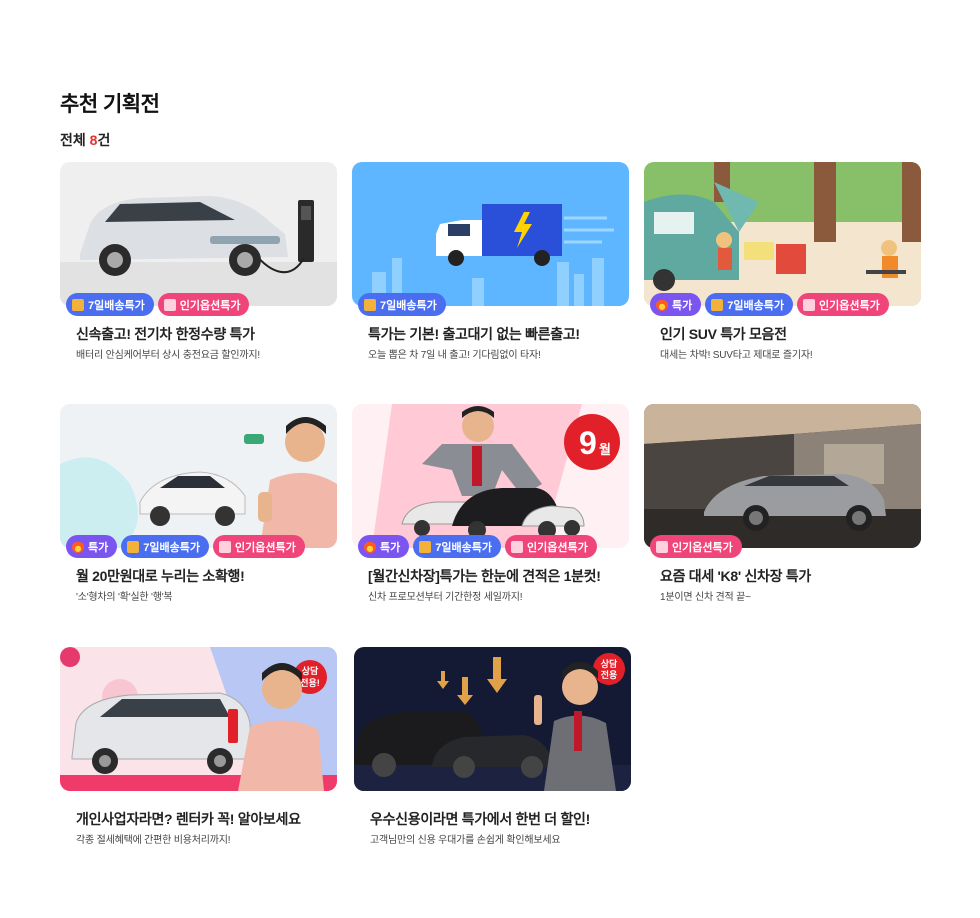 Image resolution: width=980 pixels, height=918 pixels. What do you see at coordinates (454, 355) in the screenshot?
I see `card-subtitle: 오늘 뽑은 차 7일 내 출고! 기다림없이 타자!` at bounding box center [454, 355].